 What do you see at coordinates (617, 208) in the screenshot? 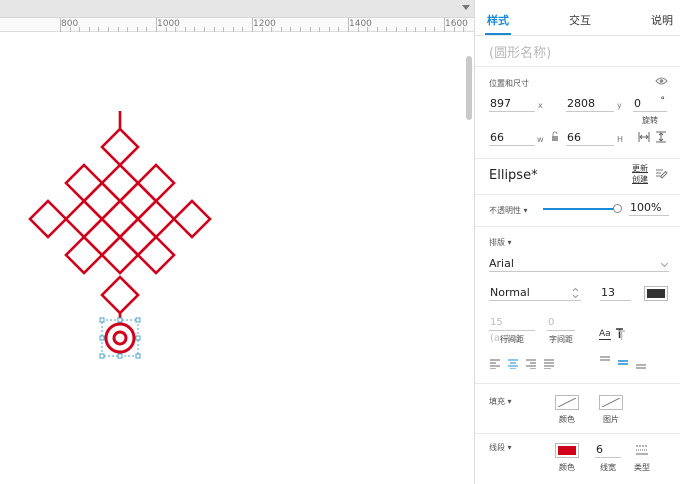
I see `opacity-slider-knob` at bounding box center [617, 208].